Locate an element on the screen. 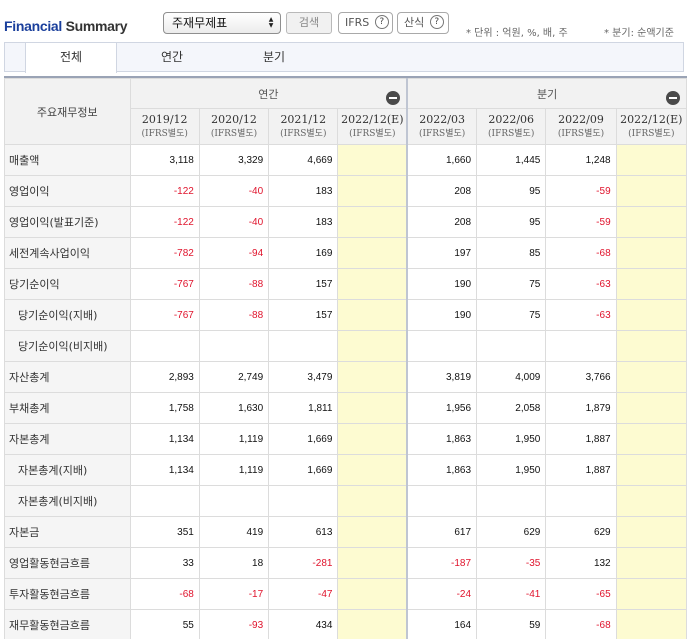  table-cell: 1,811 is located at coordinates (303, 408).